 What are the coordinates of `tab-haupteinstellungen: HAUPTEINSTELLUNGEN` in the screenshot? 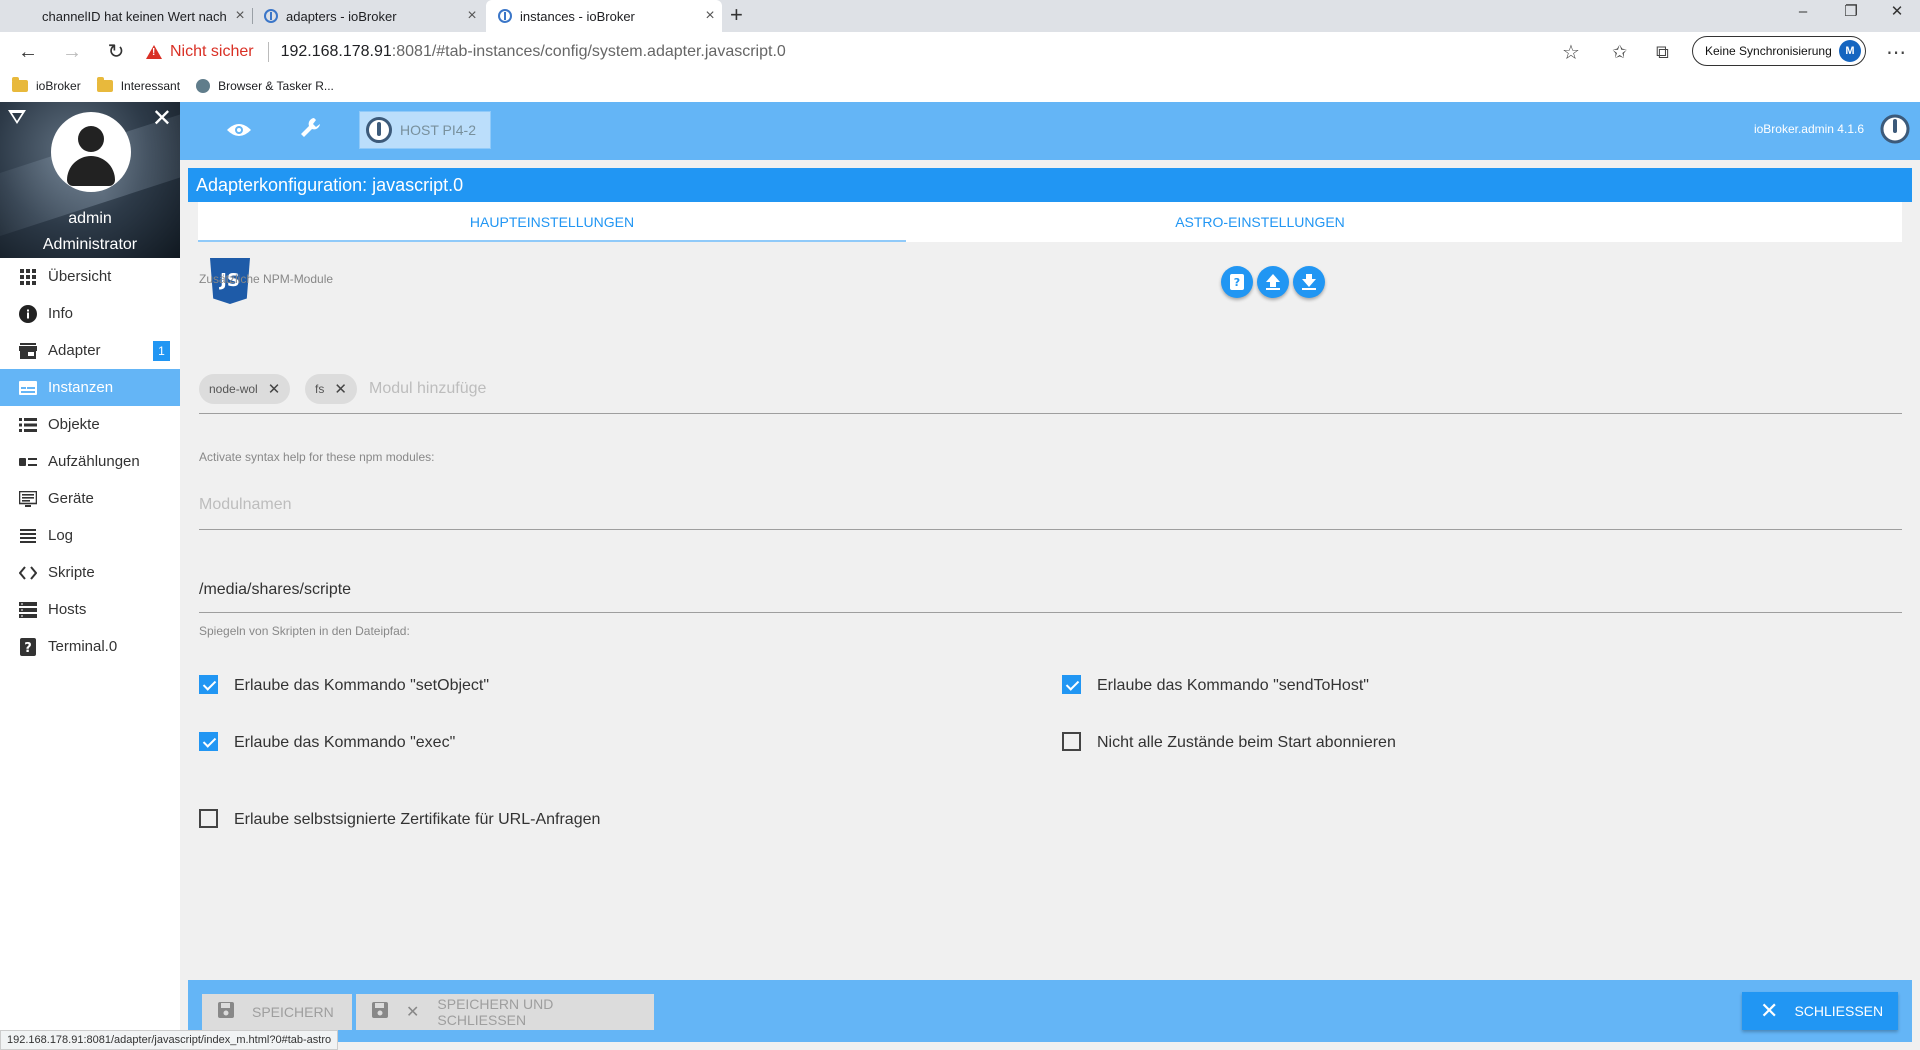 It's located at (552, 222).